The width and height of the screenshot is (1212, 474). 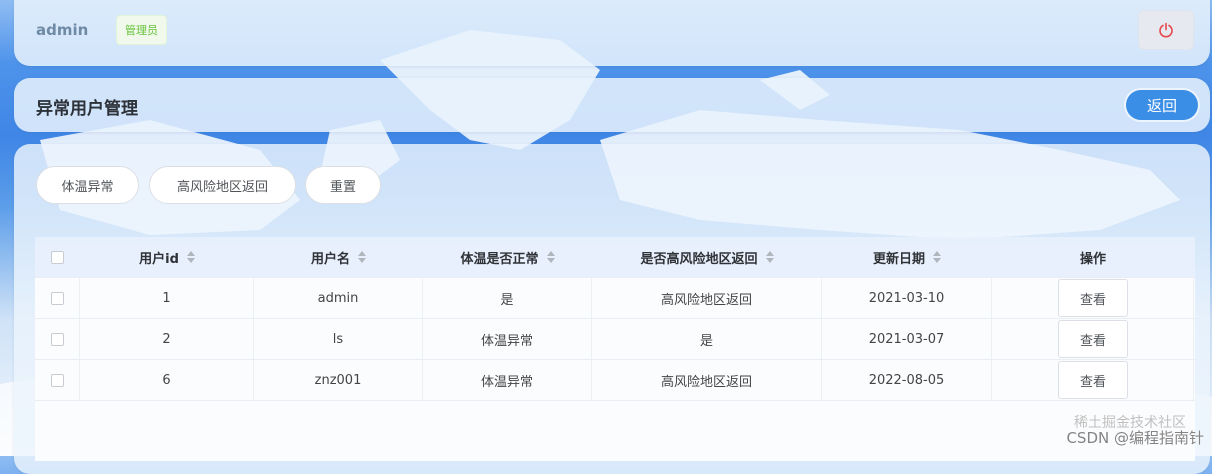 What do you see at coordinates (907, 298) in the screenshot?
I see `cell-update-date: 2021-03-10` at bounding box center [907, 298].